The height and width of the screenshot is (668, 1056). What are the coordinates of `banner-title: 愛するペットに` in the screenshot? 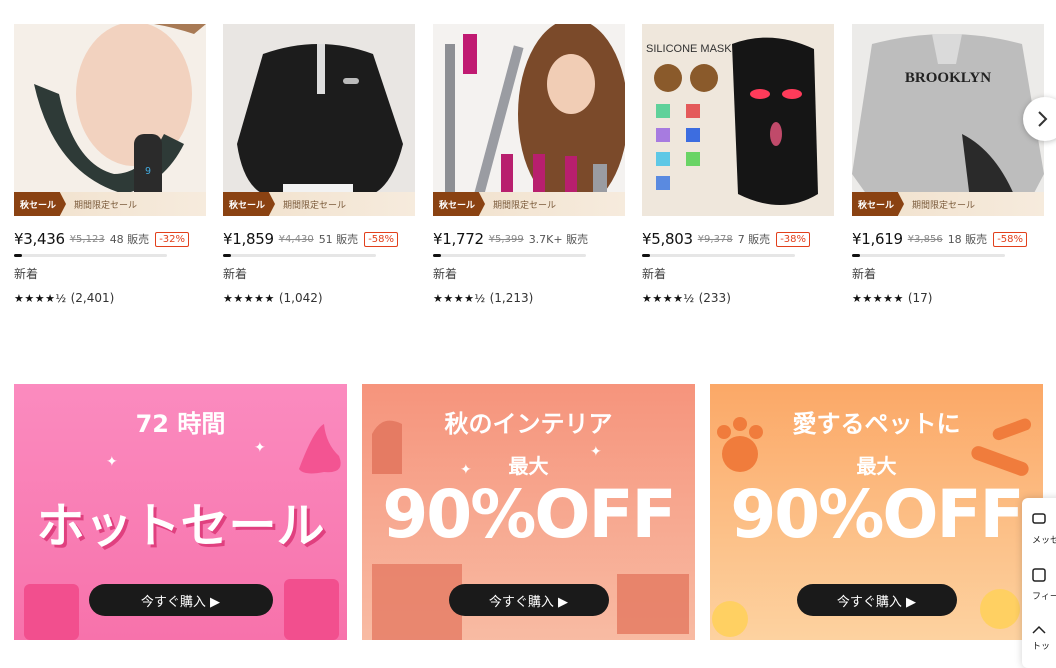 It's located at (876, 424).